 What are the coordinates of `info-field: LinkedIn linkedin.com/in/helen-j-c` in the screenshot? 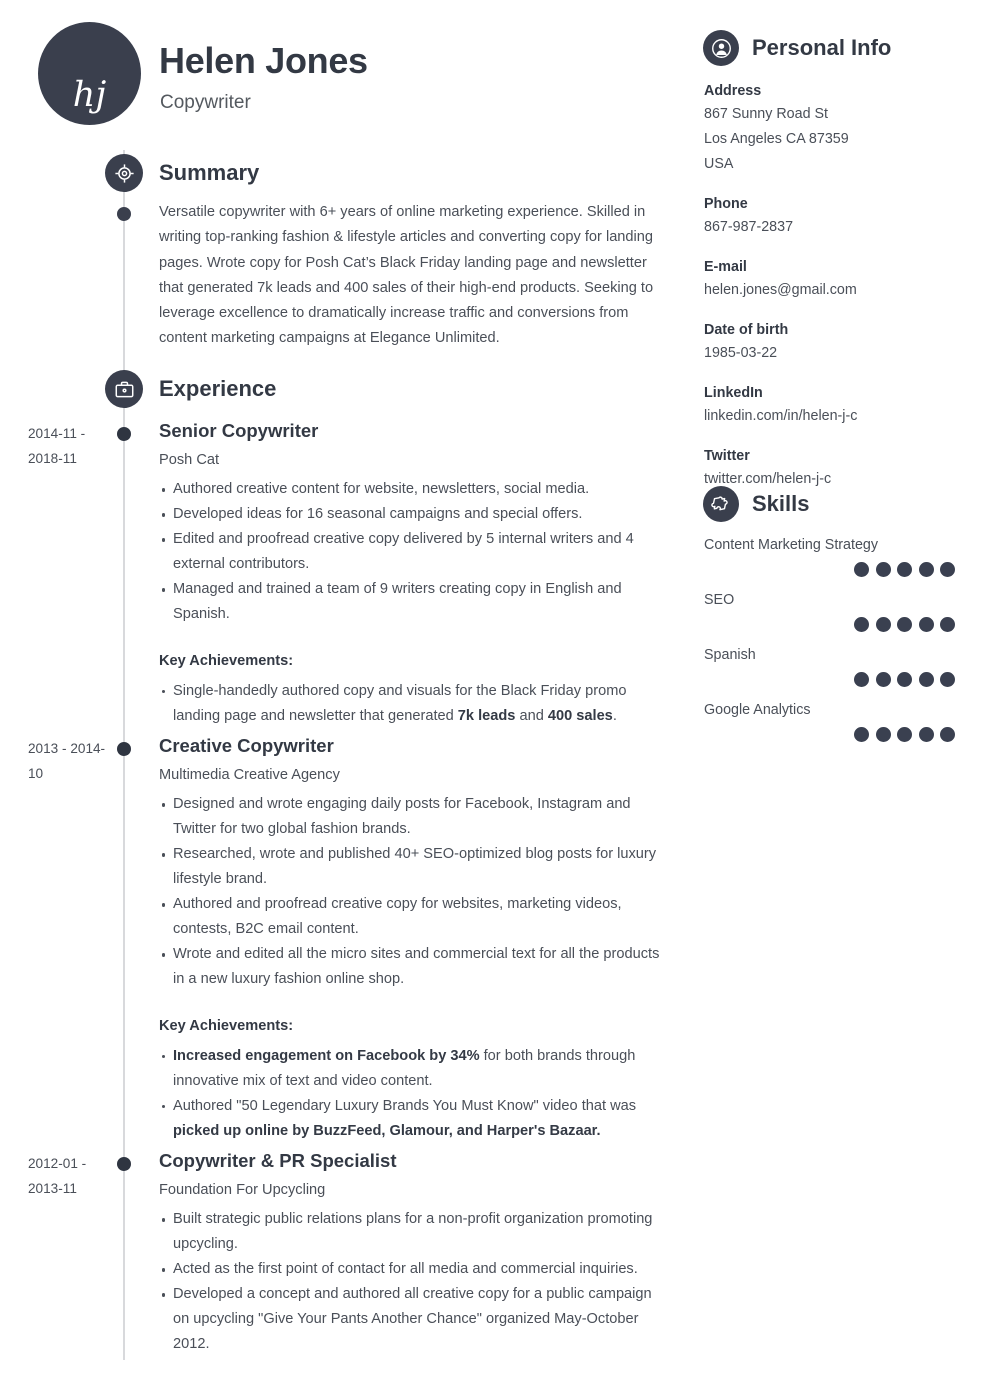 It's located at (844, 405).